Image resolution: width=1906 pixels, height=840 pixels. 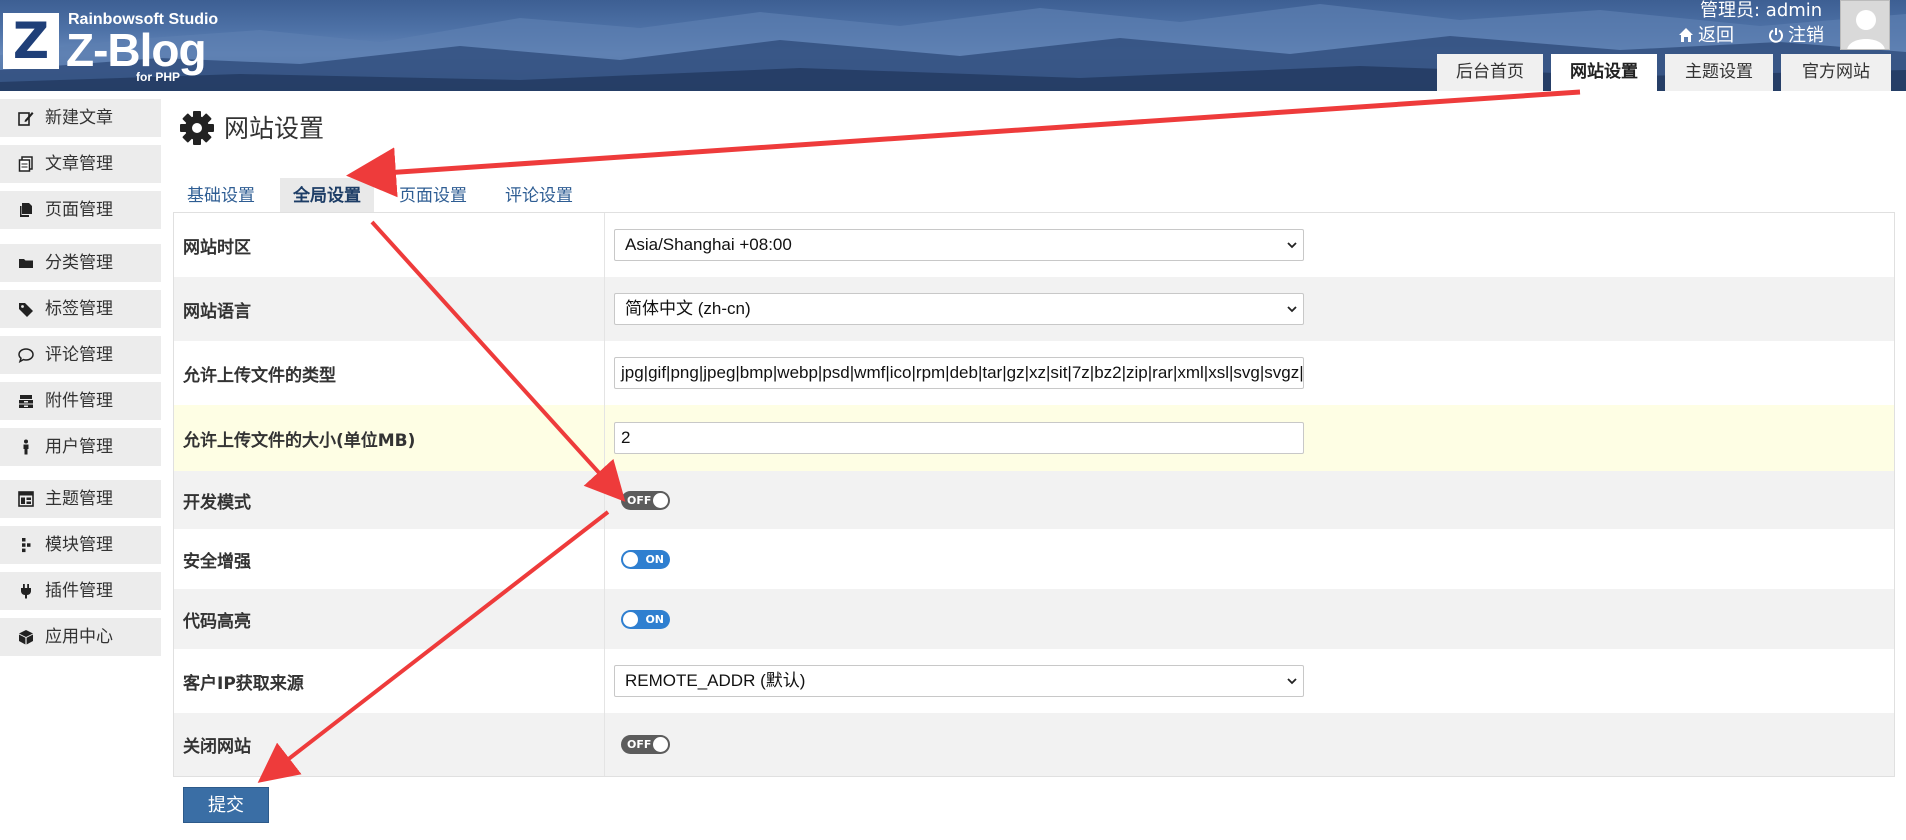 I want to click on tab-global-settings: 全局设置, so click(x=327, y=196).